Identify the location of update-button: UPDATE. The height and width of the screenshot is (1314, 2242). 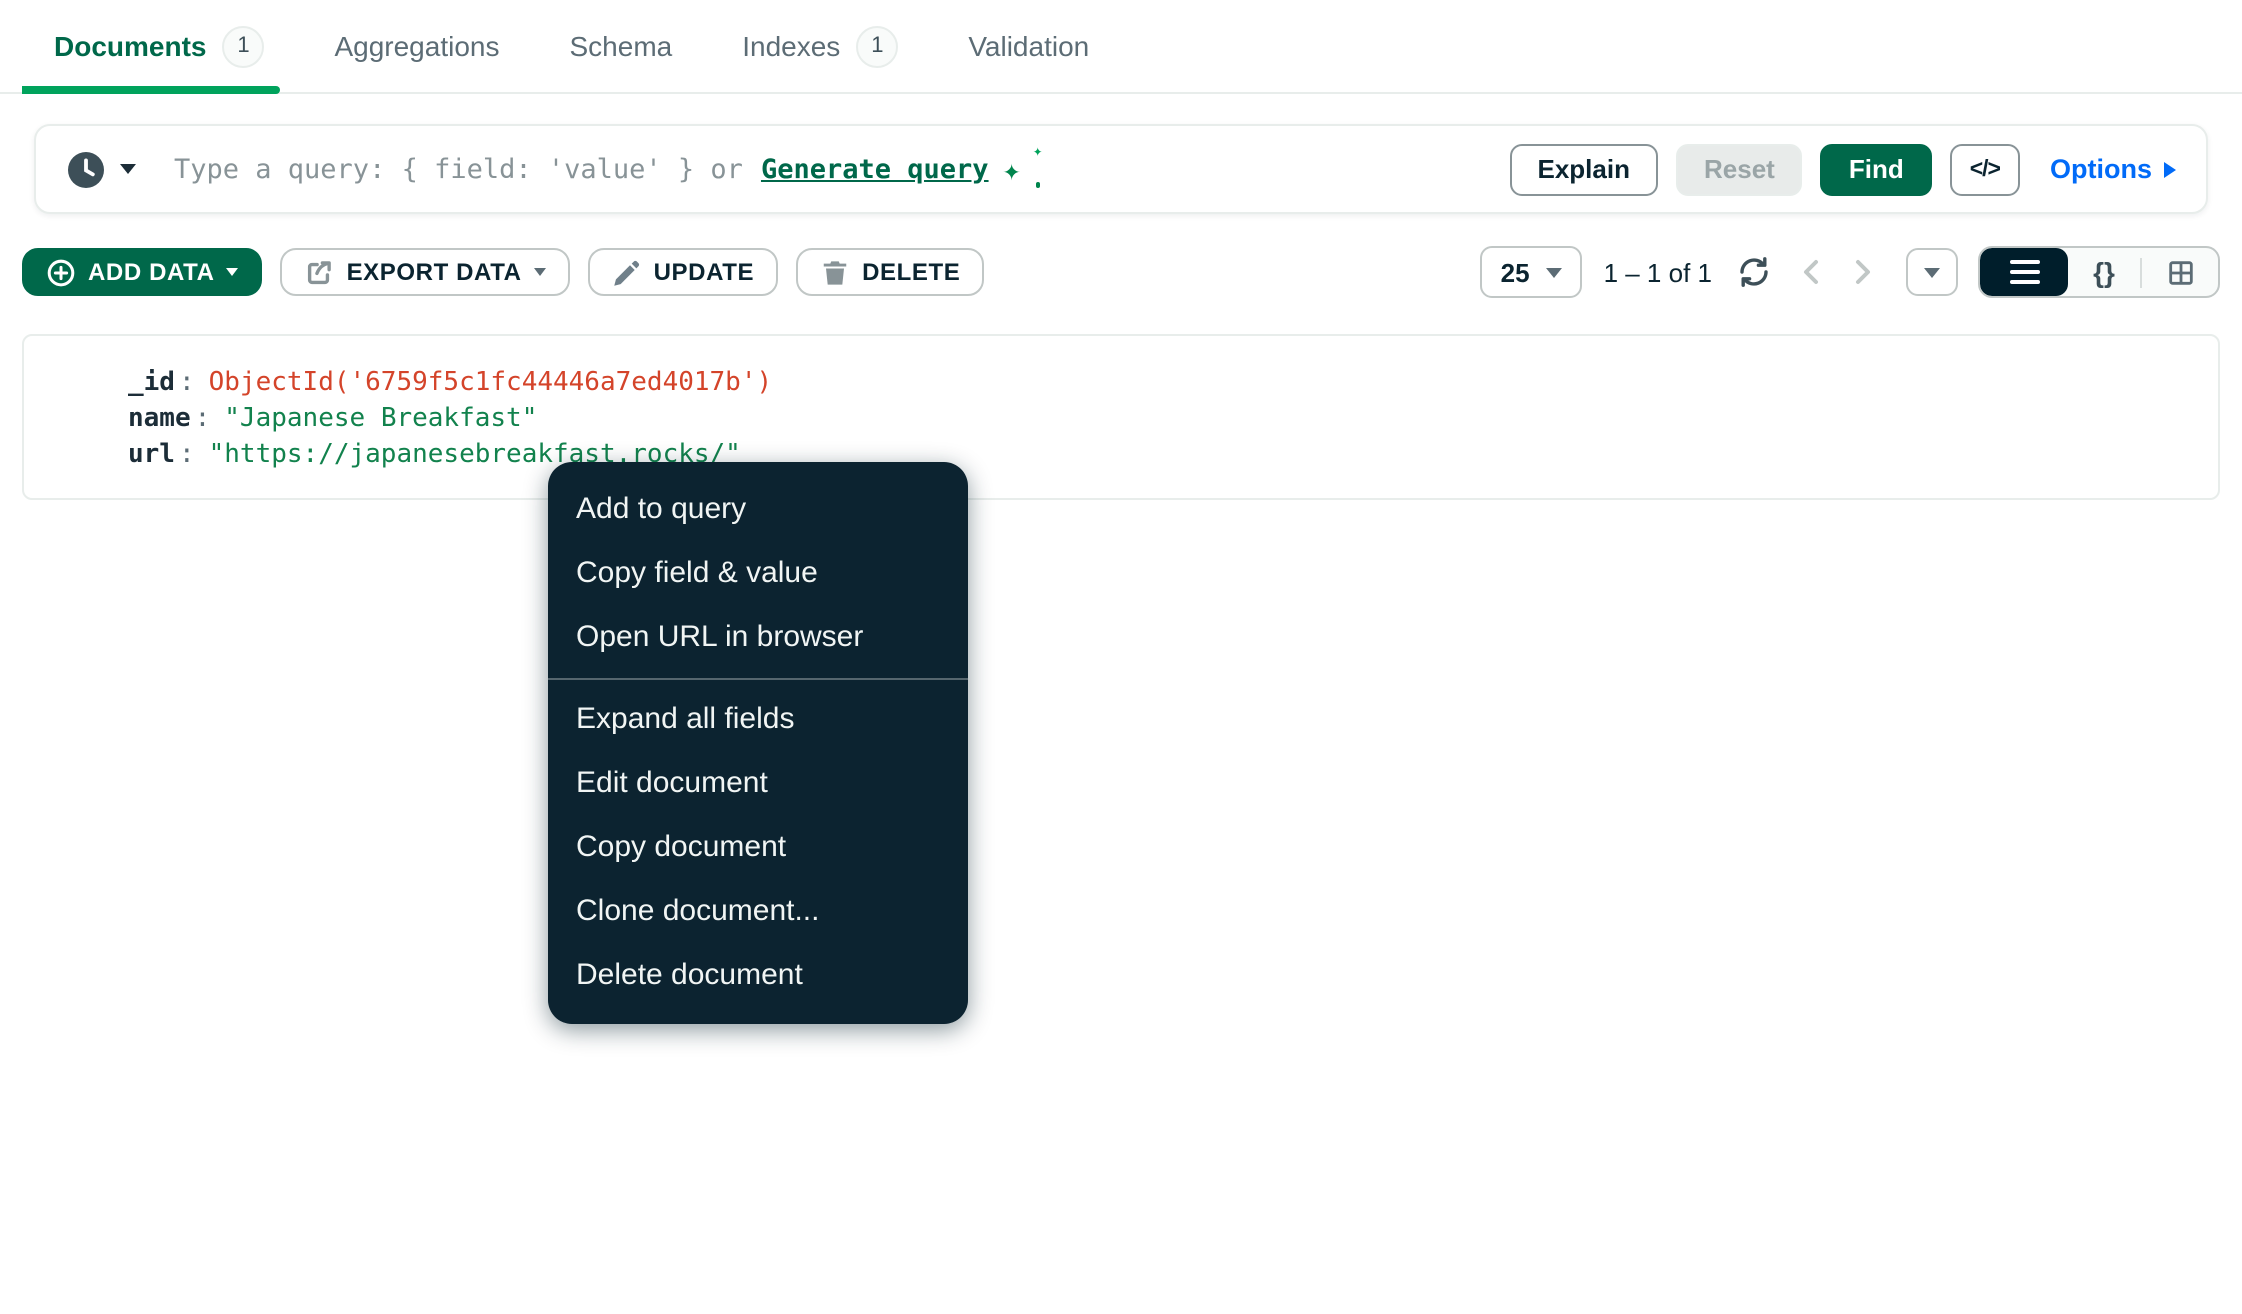
(683, 272).